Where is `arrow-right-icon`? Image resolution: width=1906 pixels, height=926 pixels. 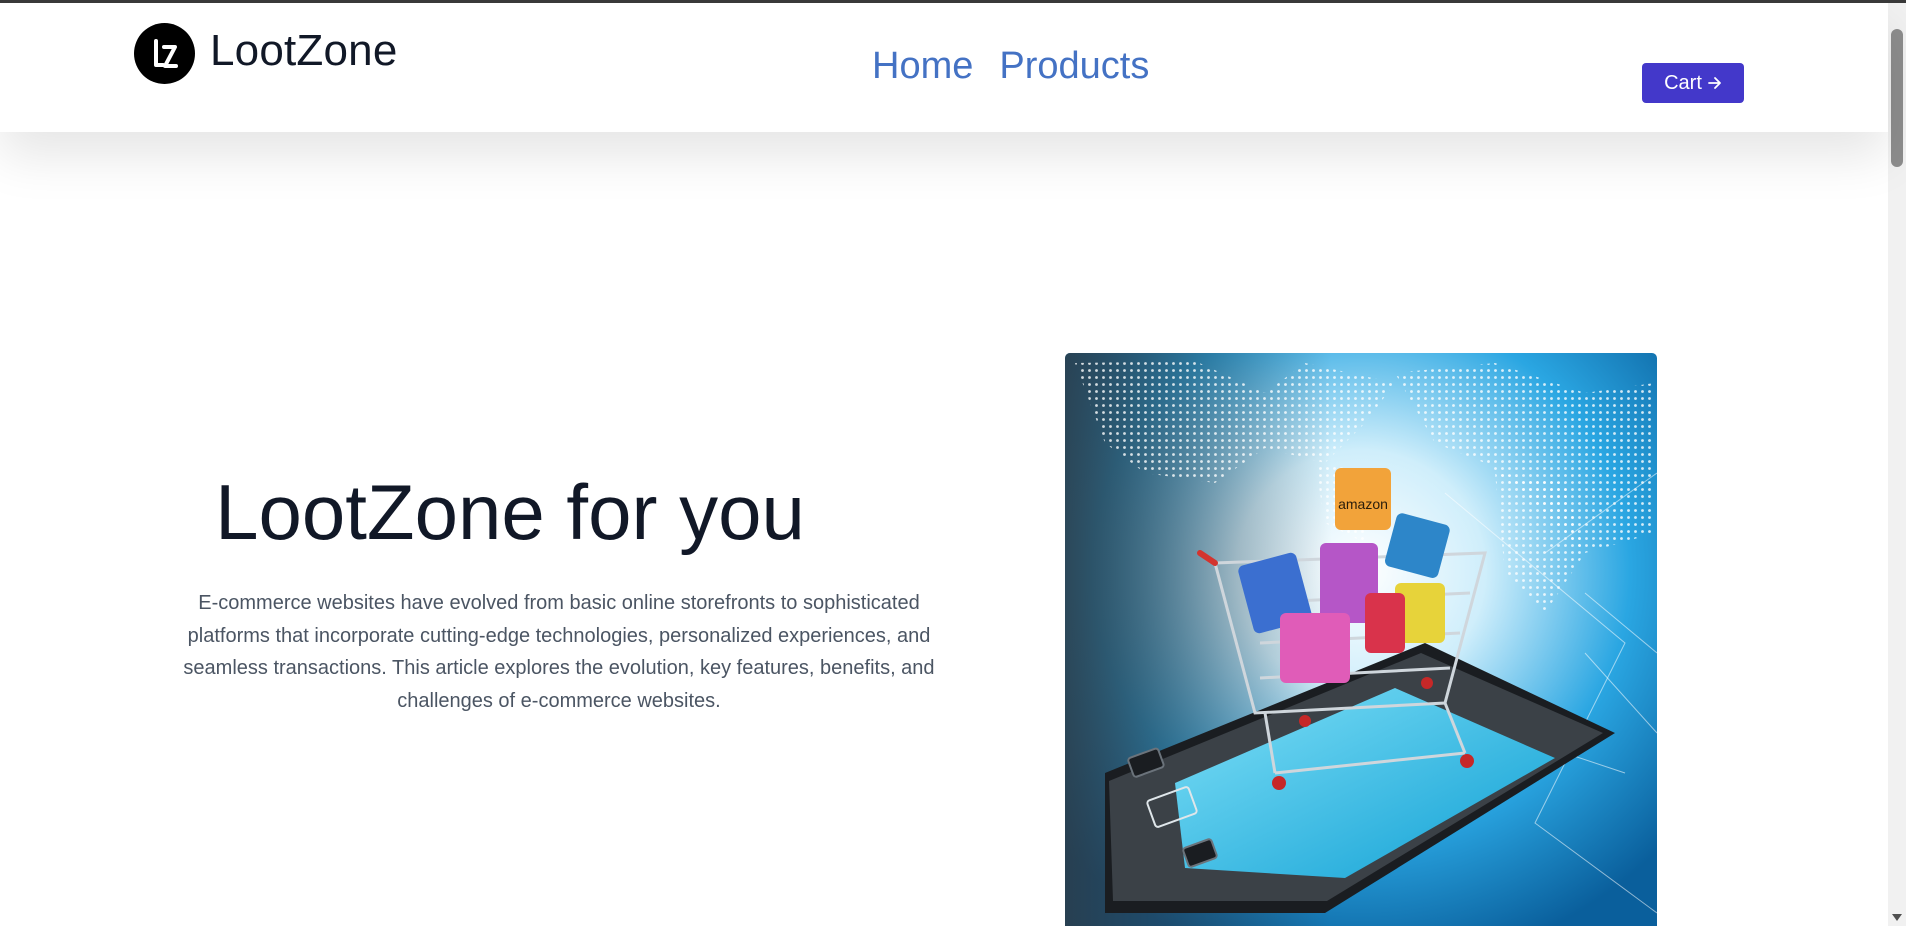 arrow-right-icon is located at coordinates (1714, 83).